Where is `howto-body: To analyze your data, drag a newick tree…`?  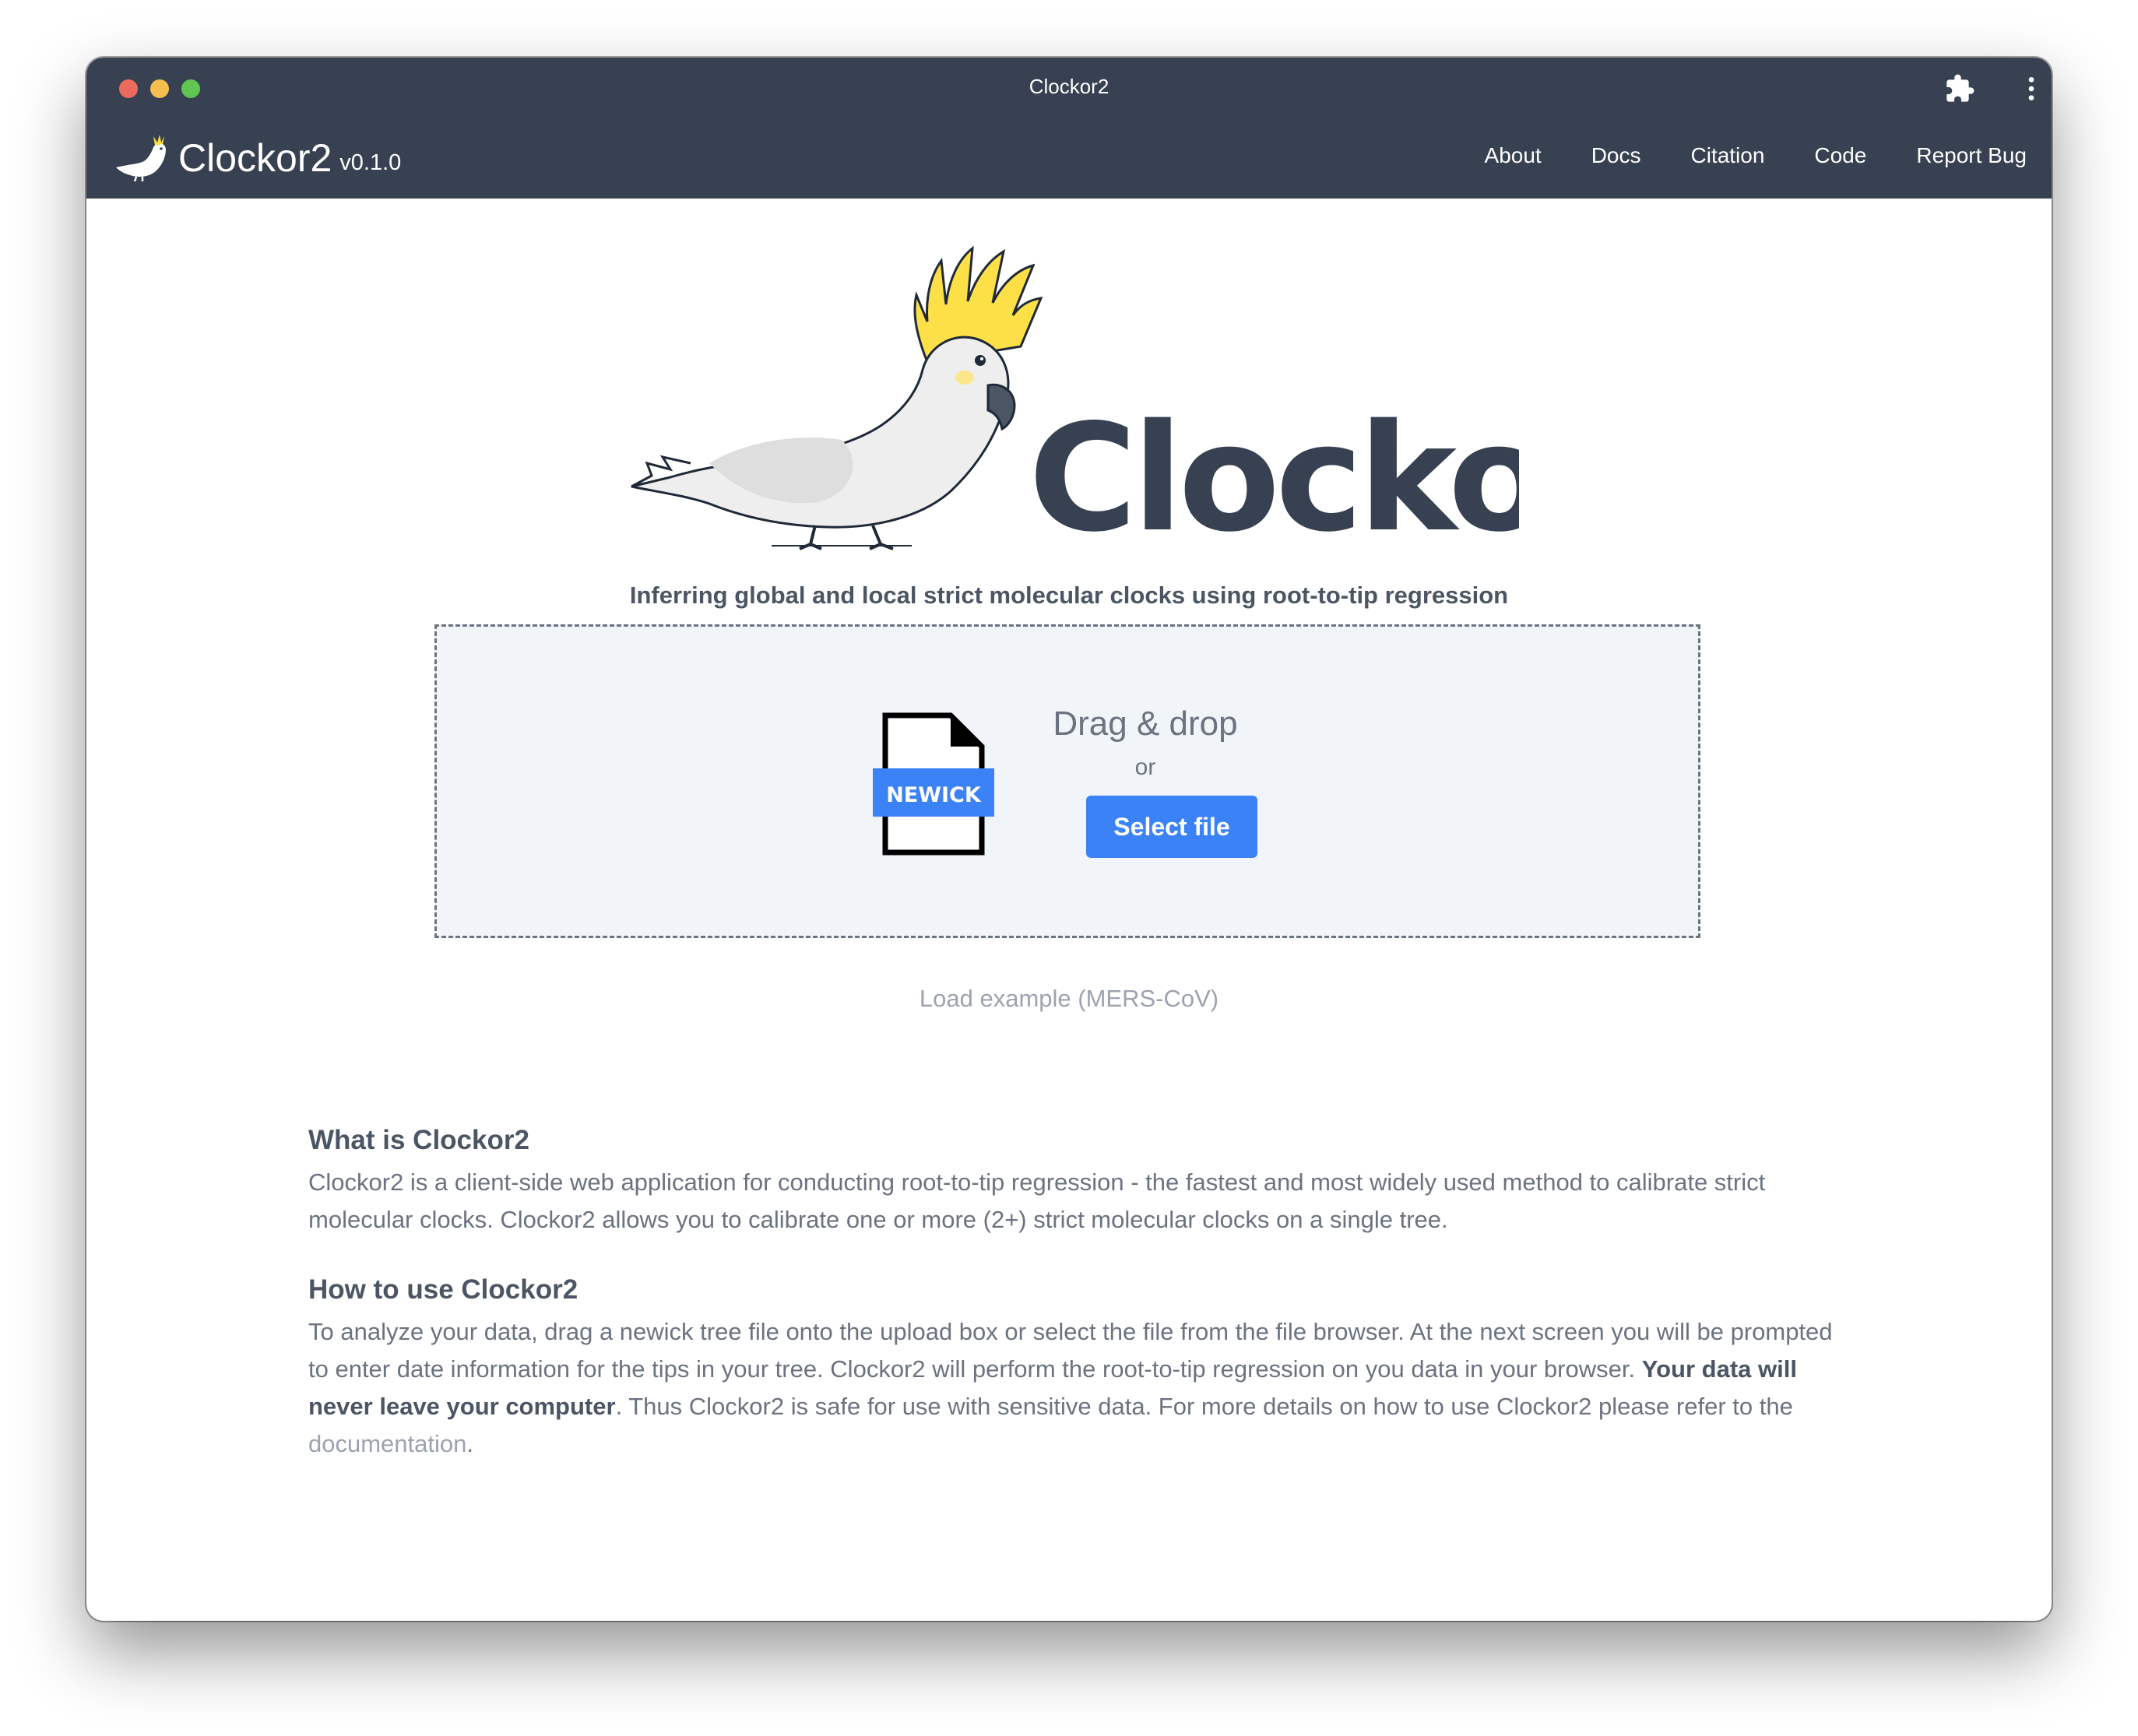 howto-body: To analyze your data, drag a newick tree… is located at coordinates (1071, 1388).